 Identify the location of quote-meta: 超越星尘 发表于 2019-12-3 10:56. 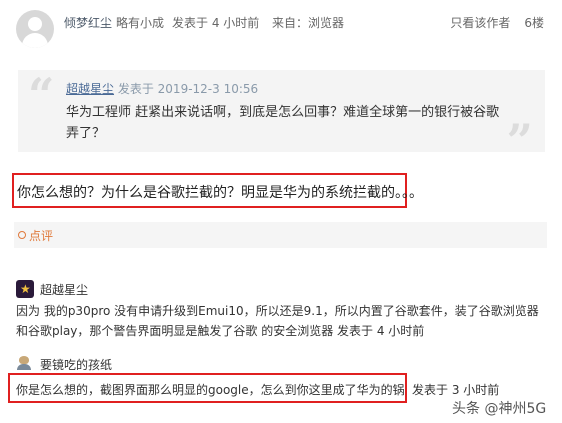
(162, 88).